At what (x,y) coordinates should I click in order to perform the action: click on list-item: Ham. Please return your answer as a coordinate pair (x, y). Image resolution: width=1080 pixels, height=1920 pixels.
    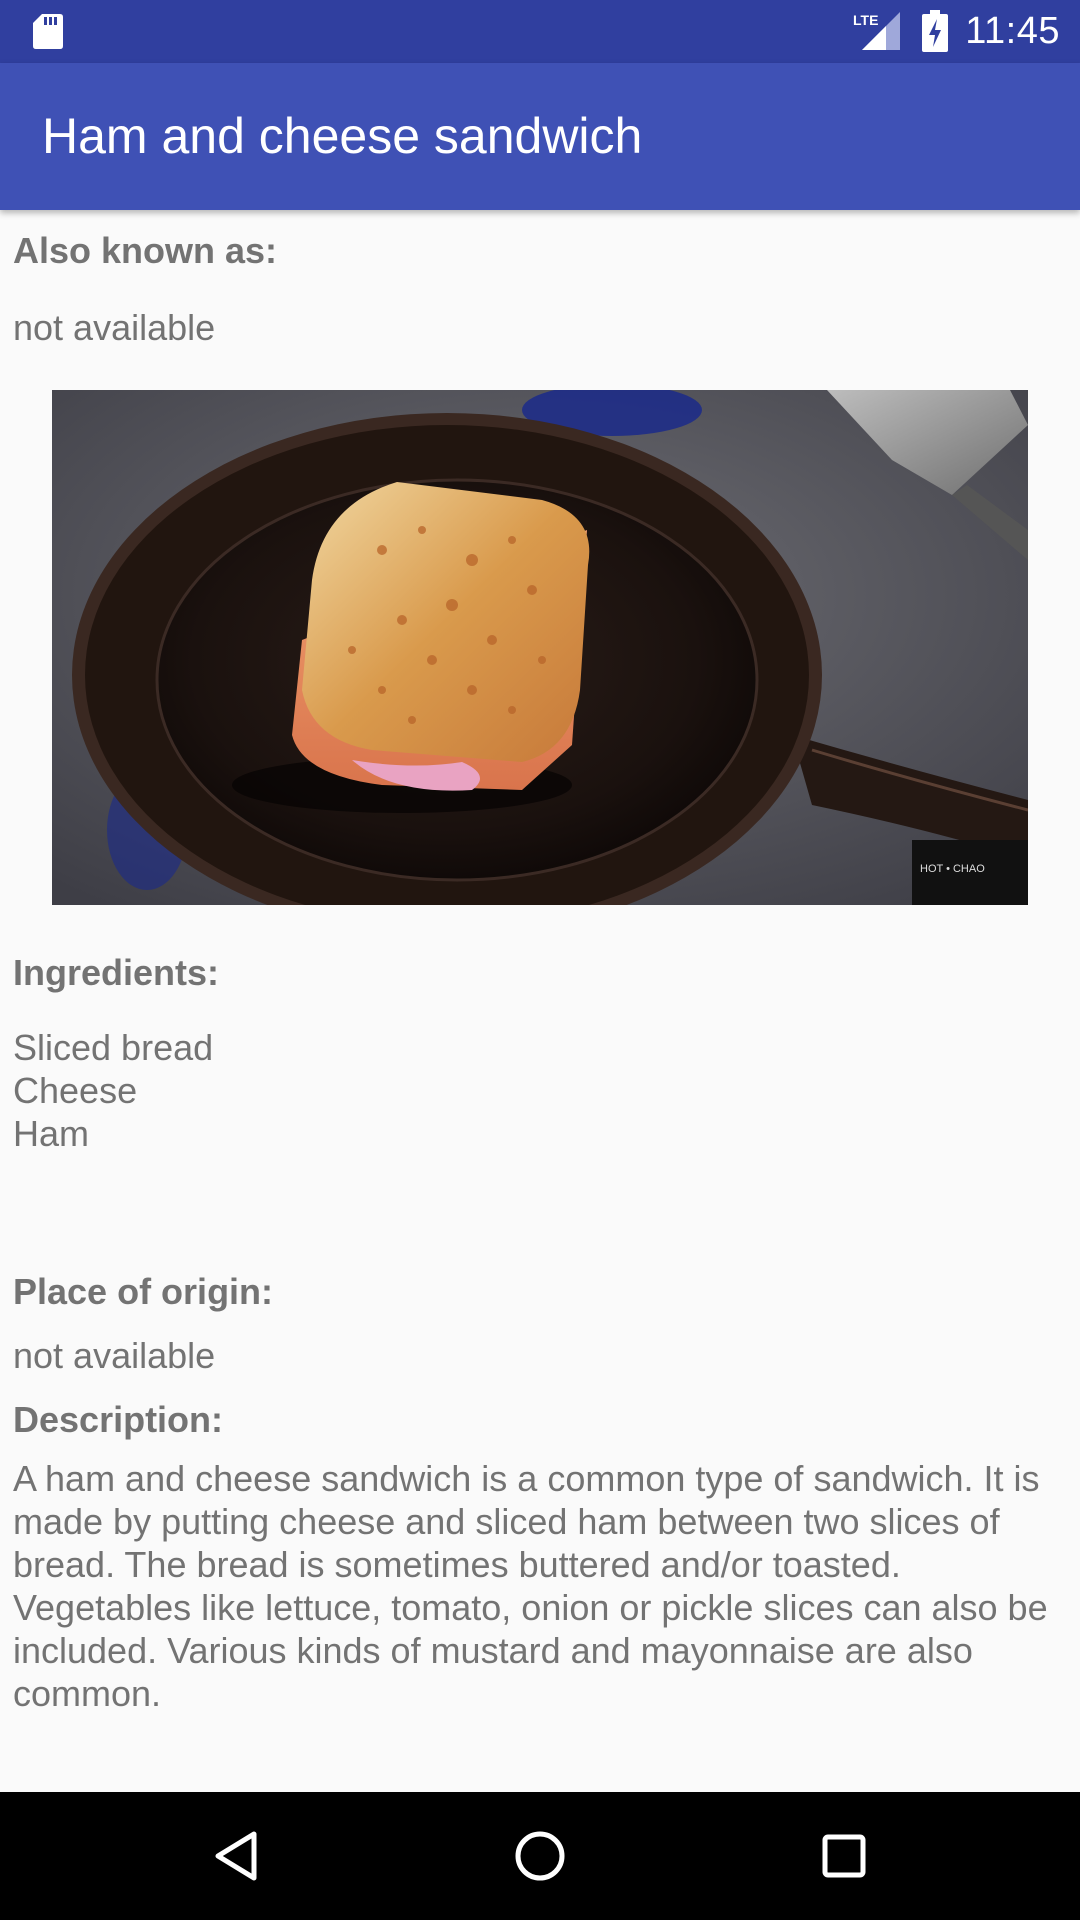
    Looking at the image, I should click on (51, 1133).